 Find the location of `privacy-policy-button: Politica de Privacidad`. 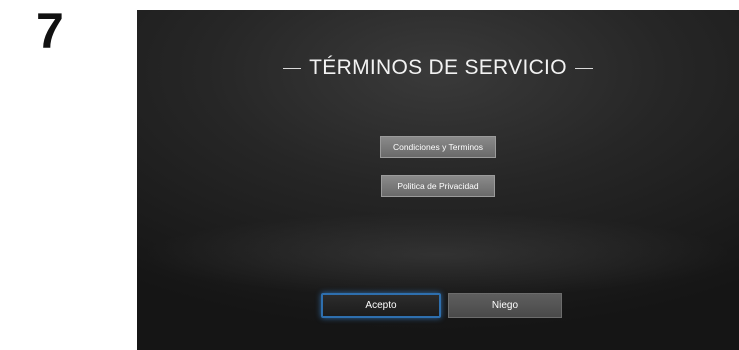

privacy-policy-button: Politica de Privacidad is located at coordinates (438, 186).